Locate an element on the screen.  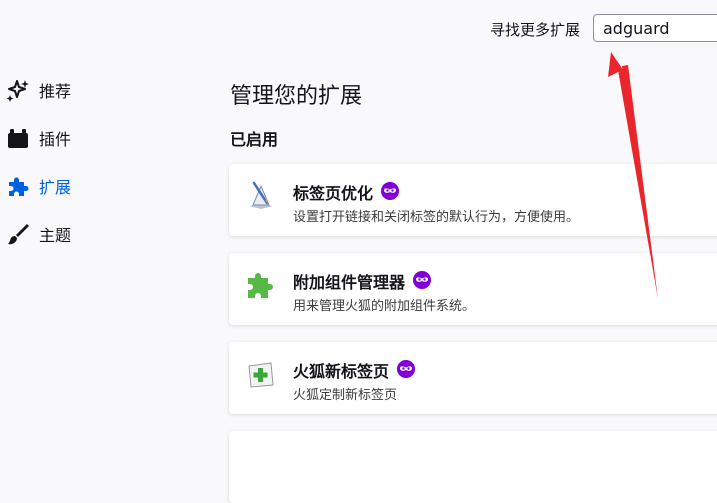
sidebar-item-label: 插件 is located at coordinates (55, 139).